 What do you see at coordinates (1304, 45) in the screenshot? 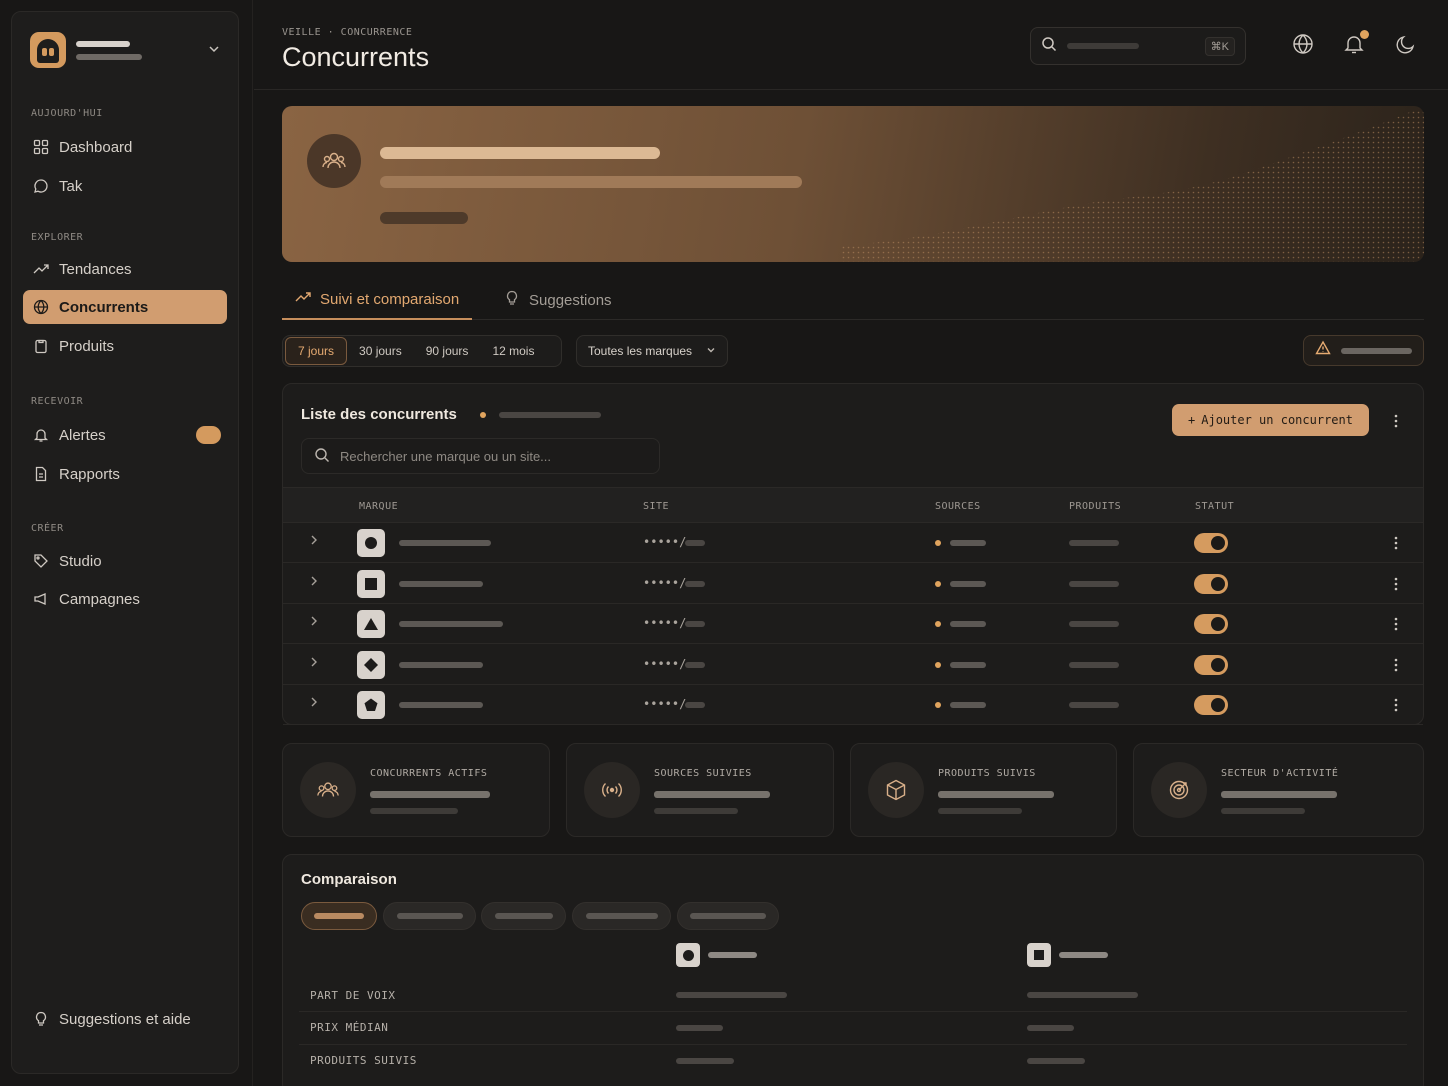
I see `language-globe-icon` at bounding box center [1304, 45].